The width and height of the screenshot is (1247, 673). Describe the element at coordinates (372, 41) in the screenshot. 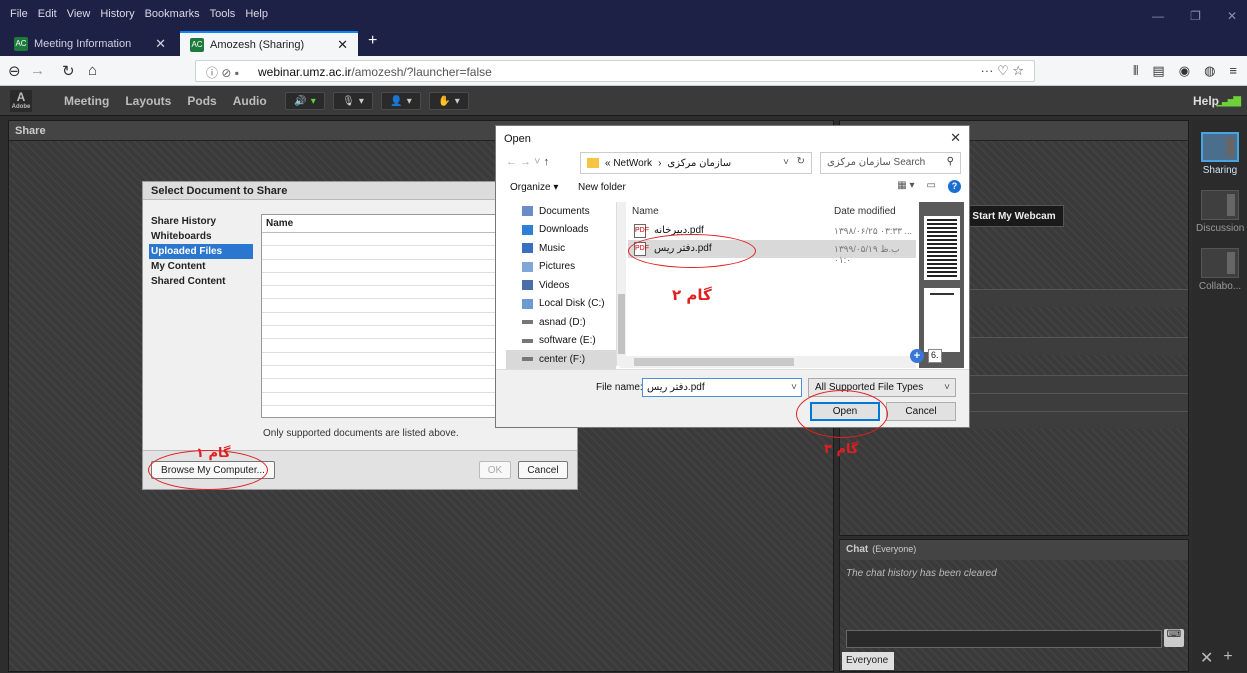

I see `new-tab-icon: +` at that location.